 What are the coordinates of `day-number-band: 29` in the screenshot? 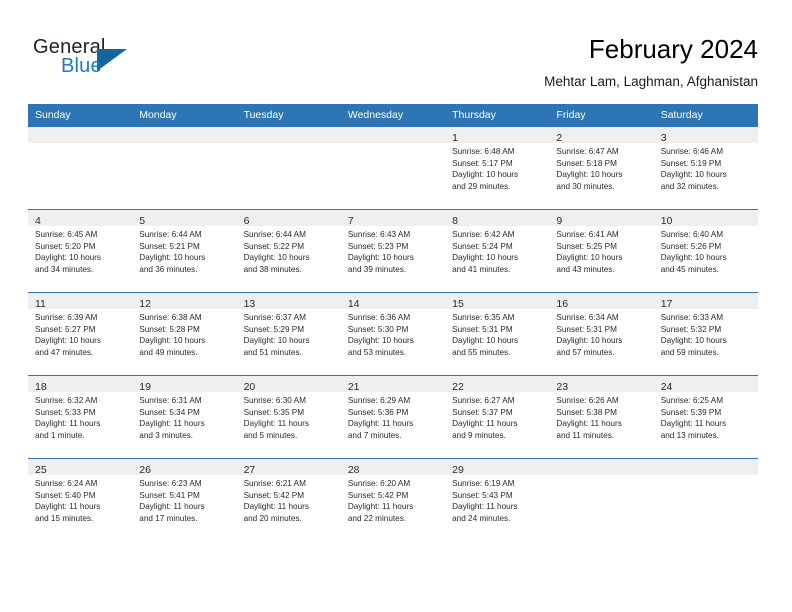 It's located at (497, 467).